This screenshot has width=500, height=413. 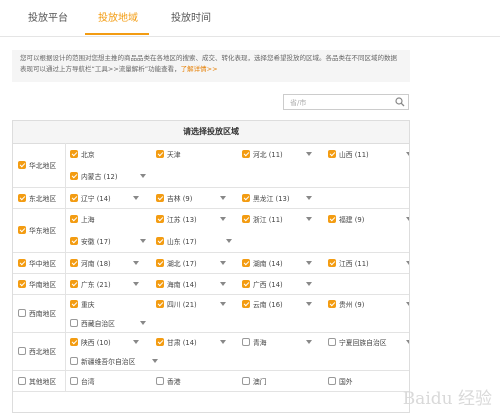 I want to click on province-item: 台湾, so click(x=82, y=381).